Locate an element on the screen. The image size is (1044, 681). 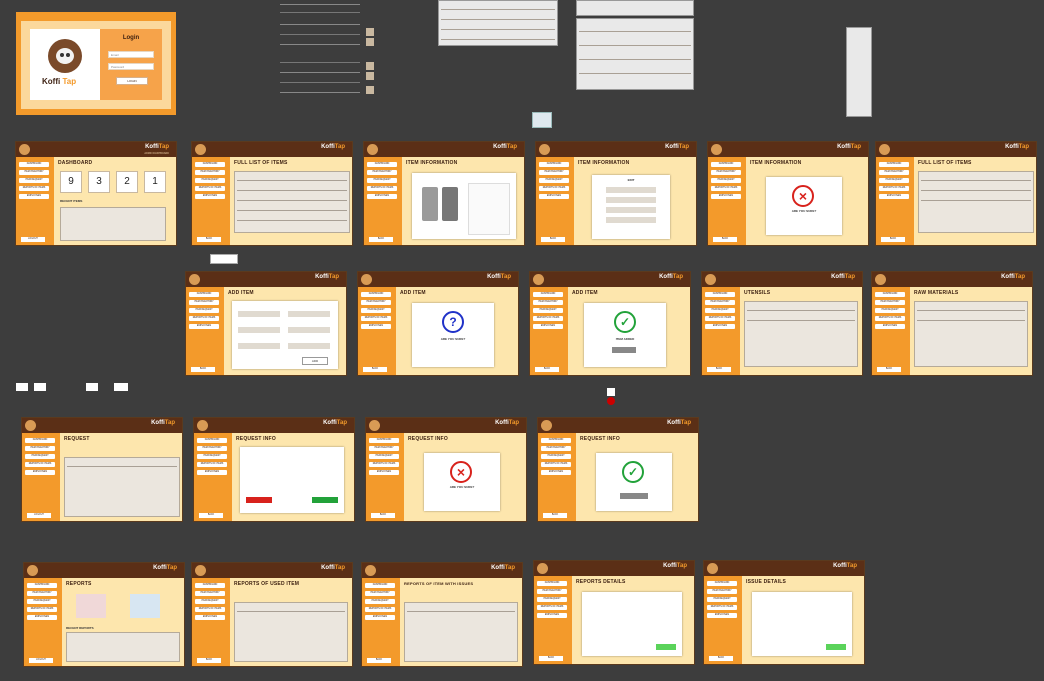
add-button: ADD is located at coordinates (315, 361).